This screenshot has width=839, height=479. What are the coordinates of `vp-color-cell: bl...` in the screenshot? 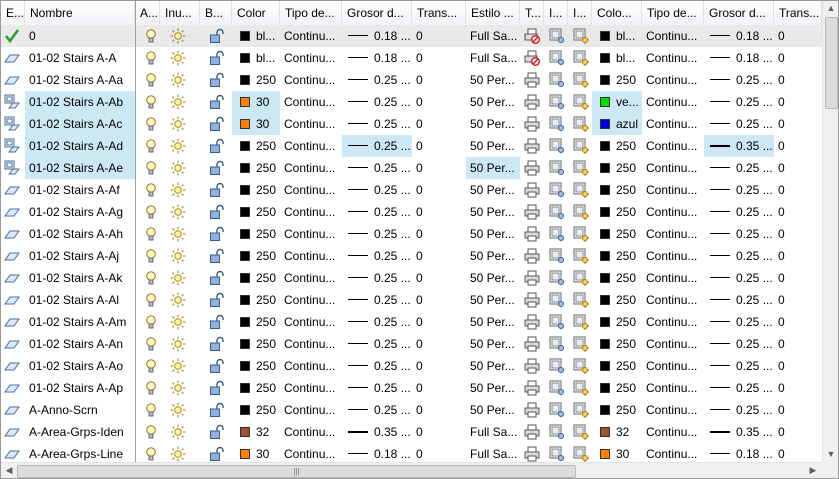 It's located at (617, 58).